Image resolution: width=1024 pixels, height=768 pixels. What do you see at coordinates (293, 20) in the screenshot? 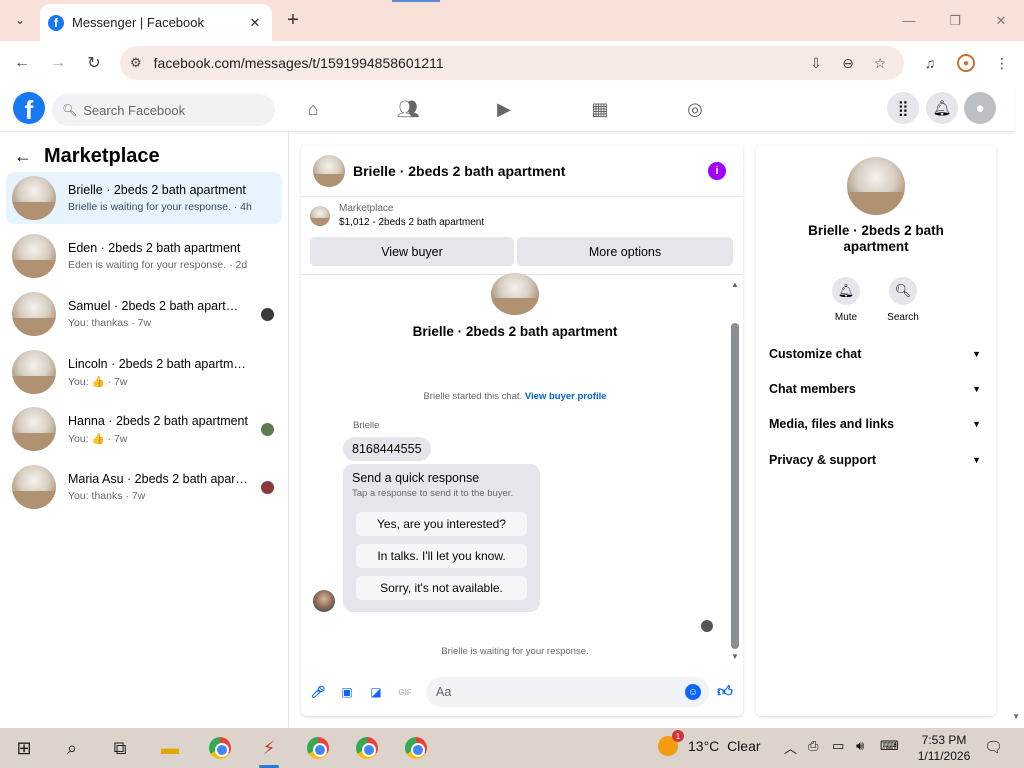
I see `new-tab-button: +` at bounding box center [293, 20].